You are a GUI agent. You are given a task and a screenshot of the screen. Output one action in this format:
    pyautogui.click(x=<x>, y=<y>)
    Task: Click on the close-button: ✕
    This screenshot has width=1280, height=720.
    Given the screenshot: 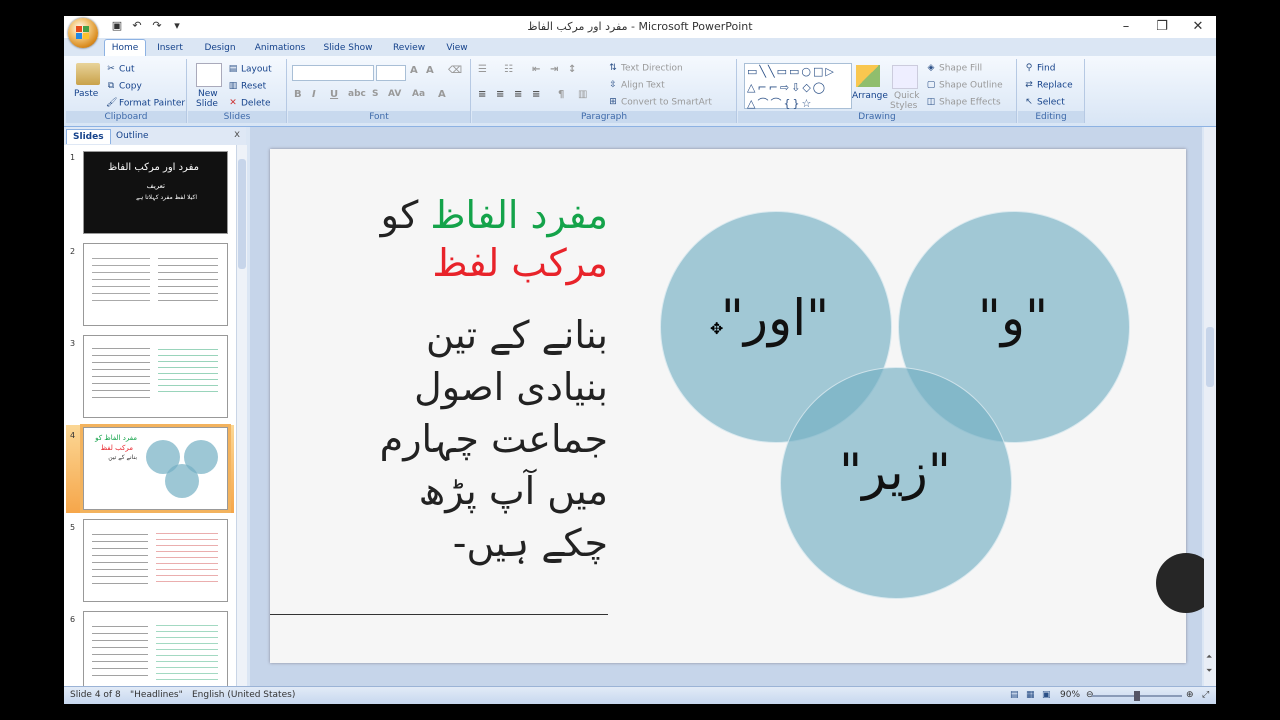 What is the action you would take?
    pyautogui.click(x=1198, y=27)
    